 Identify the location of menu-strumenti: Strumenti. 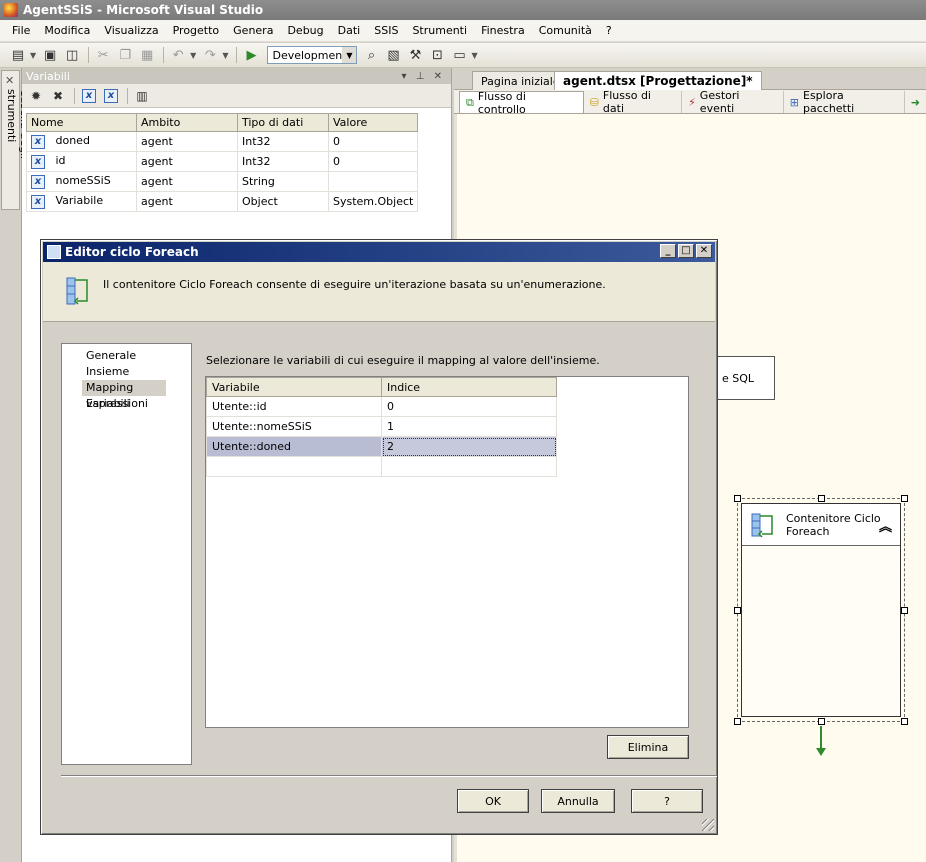
(439, 30).